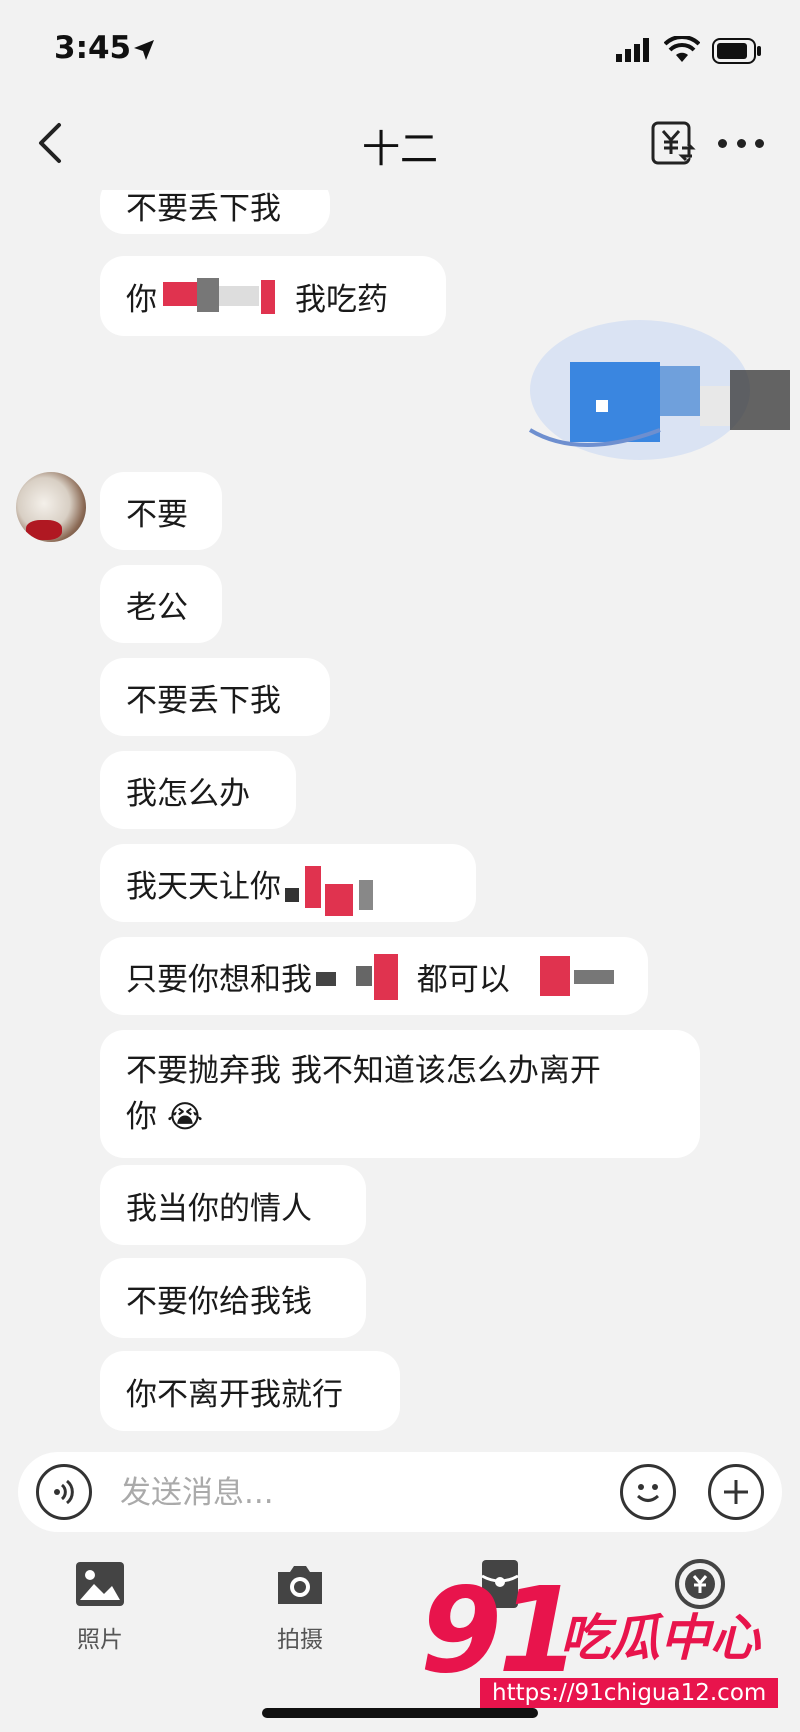  What do you see at coordinates (300, 1585) in the screenshot?
I see `camera-icon` at bounding box center [300, 1585].